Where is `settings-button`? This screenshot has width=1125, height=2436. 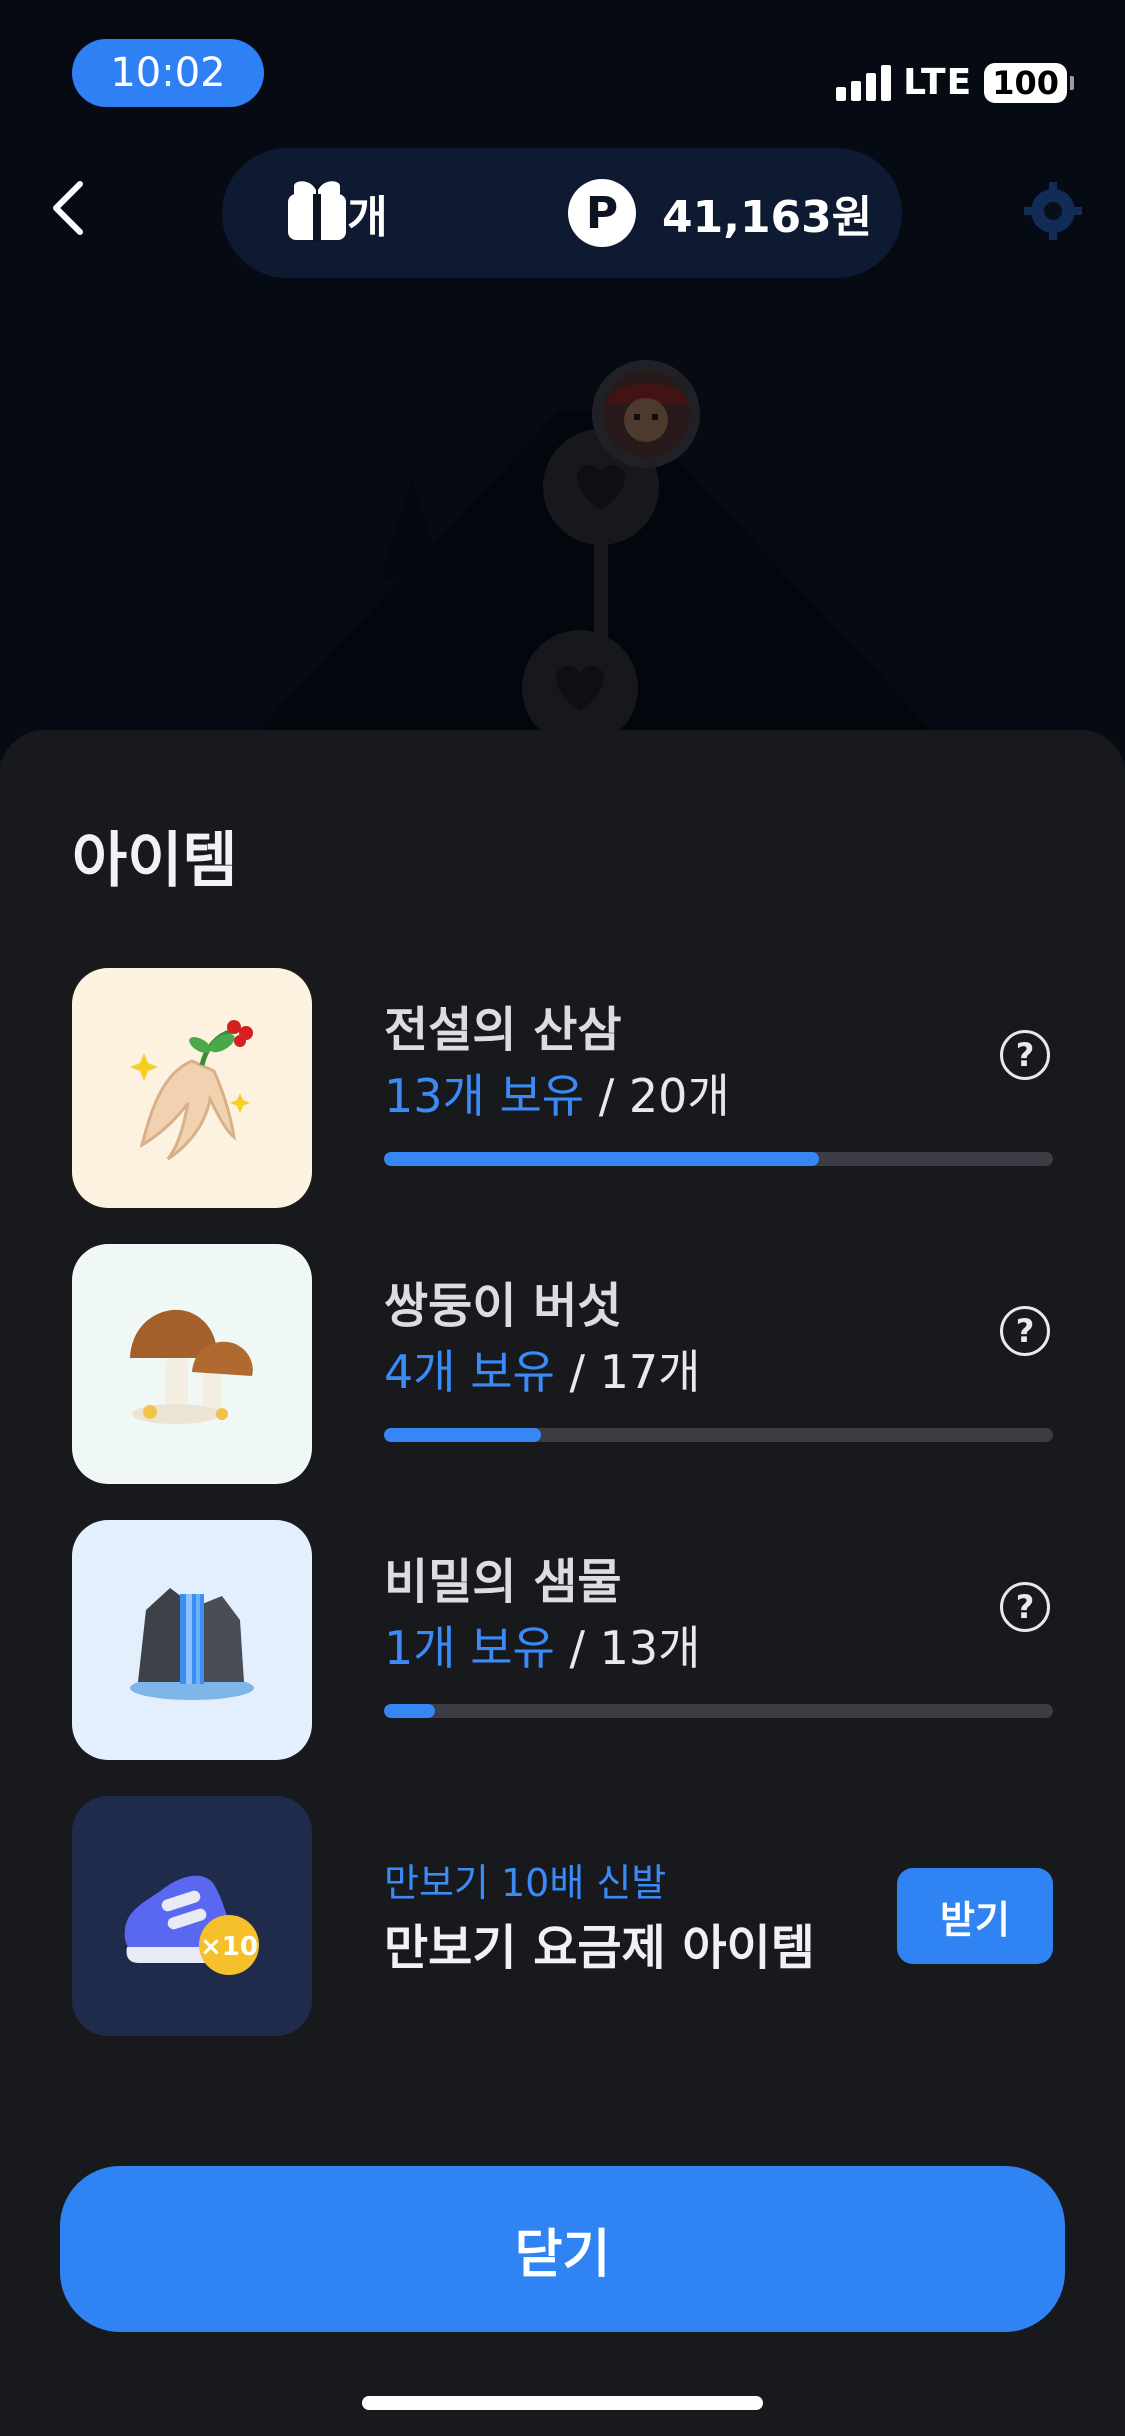
settings-button is located at coordinates (1053, 211).